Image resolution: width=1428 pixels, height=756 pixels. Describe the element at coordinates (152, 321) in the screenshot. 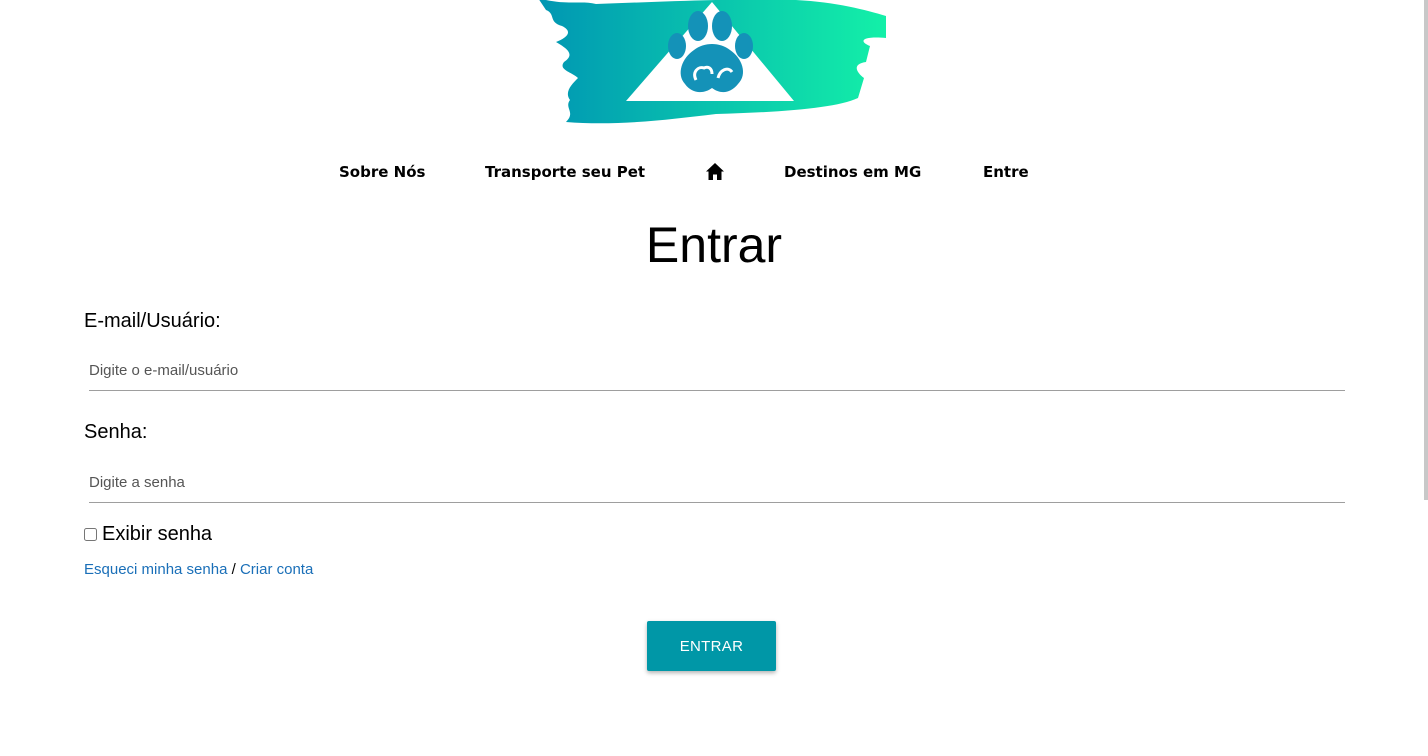

I see `email-label: E-mail/Usuário:` at that location.